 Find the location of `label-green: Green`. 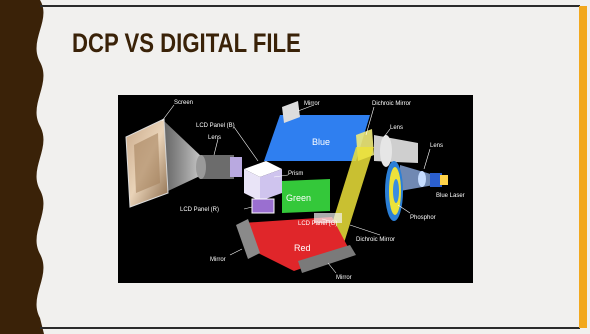

label-green: Green is located at coordinates (298, 198).